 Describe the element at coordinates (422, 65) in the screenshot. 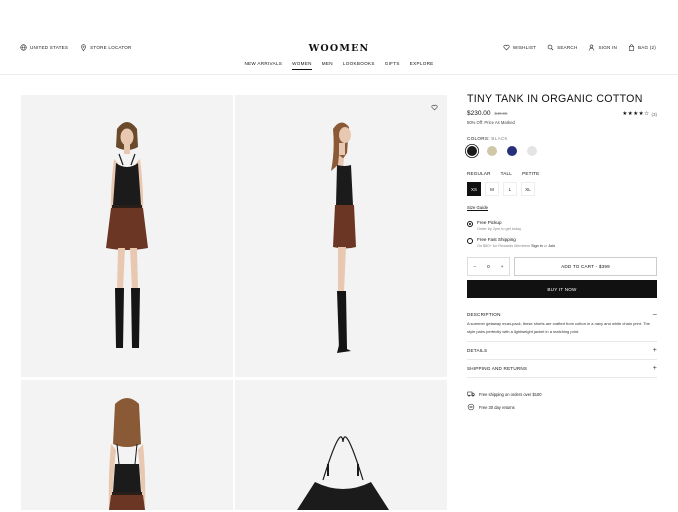

I see `nav-explore: Explore` at that location.